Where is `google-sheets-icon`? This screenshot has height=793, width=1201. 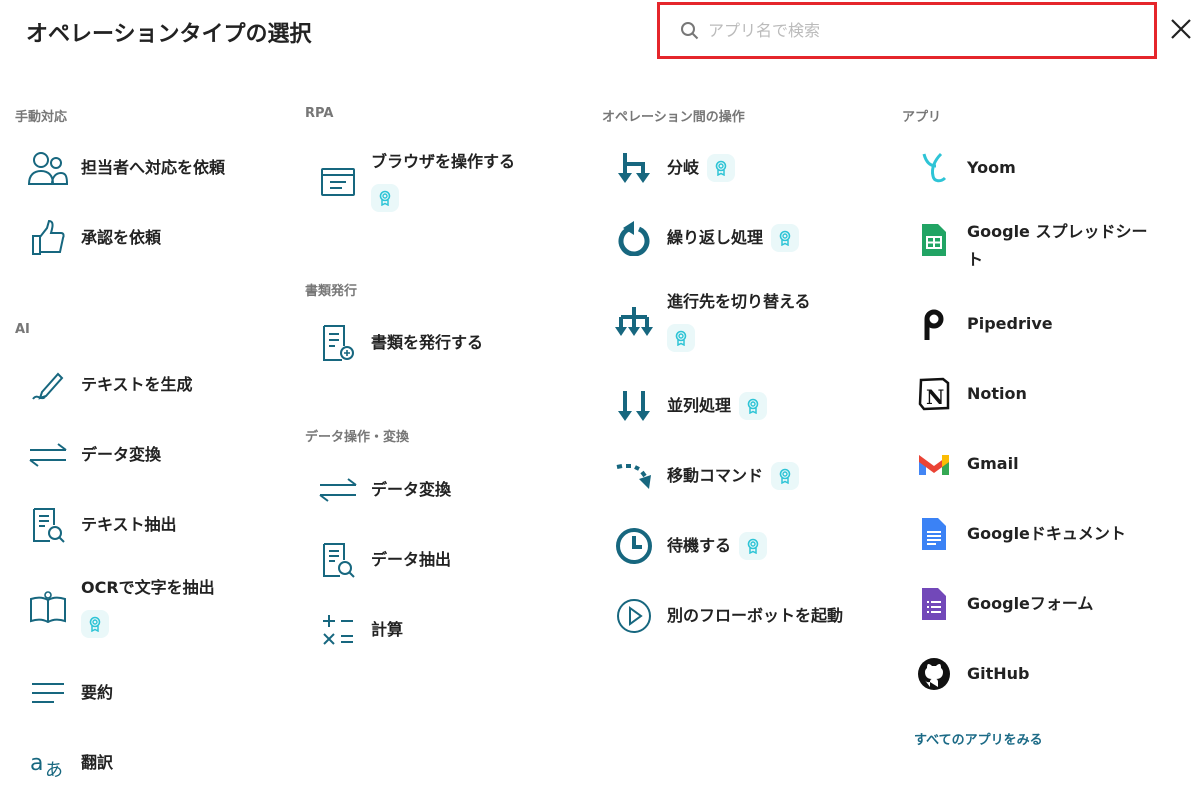 google-sheets-icon is located at coordinates (934, 240).